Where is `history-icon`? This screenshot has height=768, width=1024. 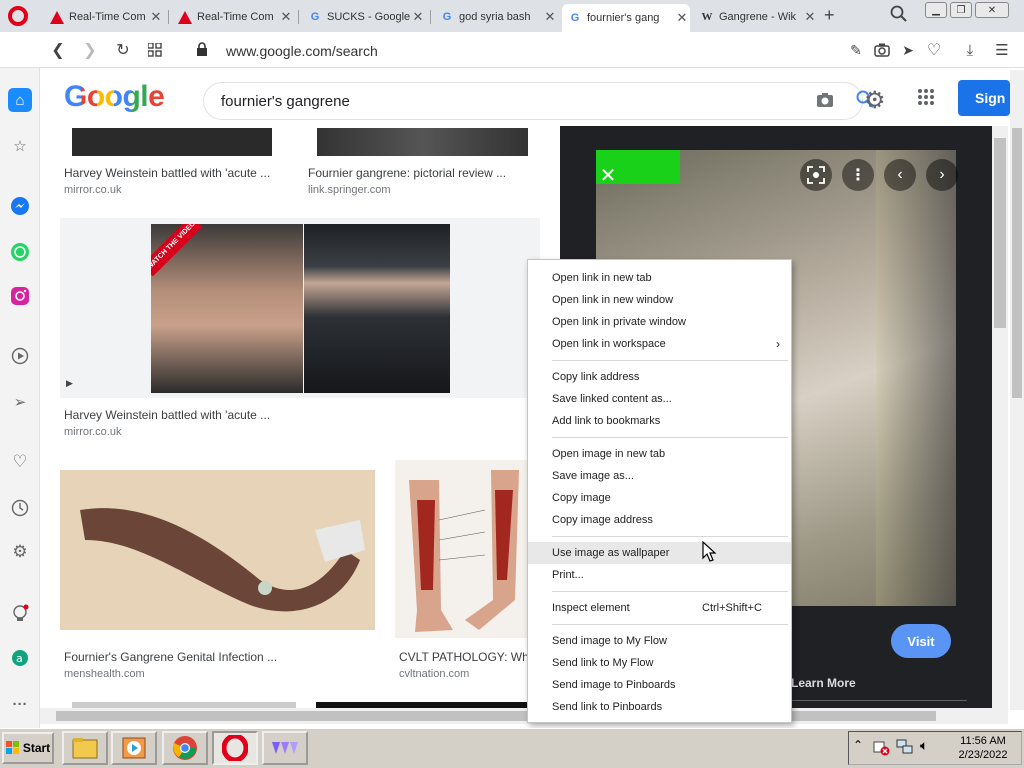 history-icon is located at coordinates (20, 508).